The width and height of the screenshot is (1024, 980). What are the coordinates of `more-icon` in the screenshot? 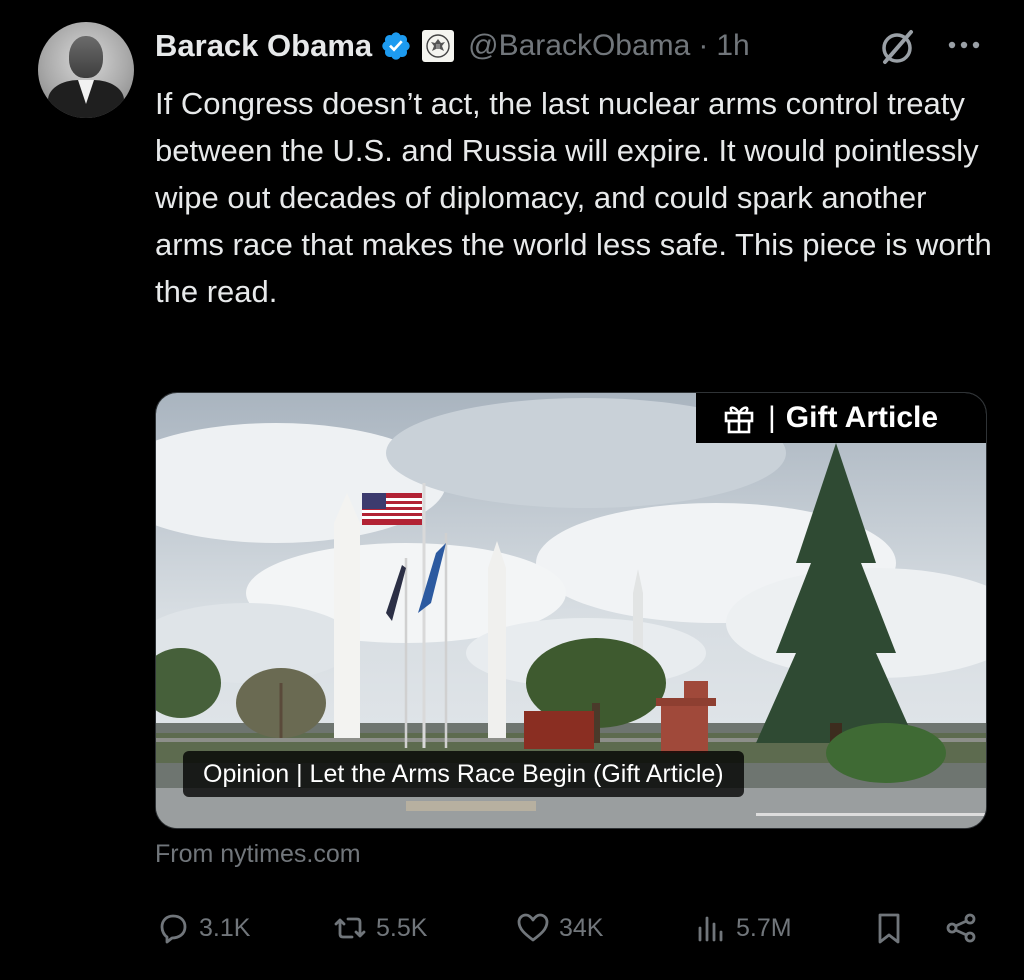 It's located at (964, 45).